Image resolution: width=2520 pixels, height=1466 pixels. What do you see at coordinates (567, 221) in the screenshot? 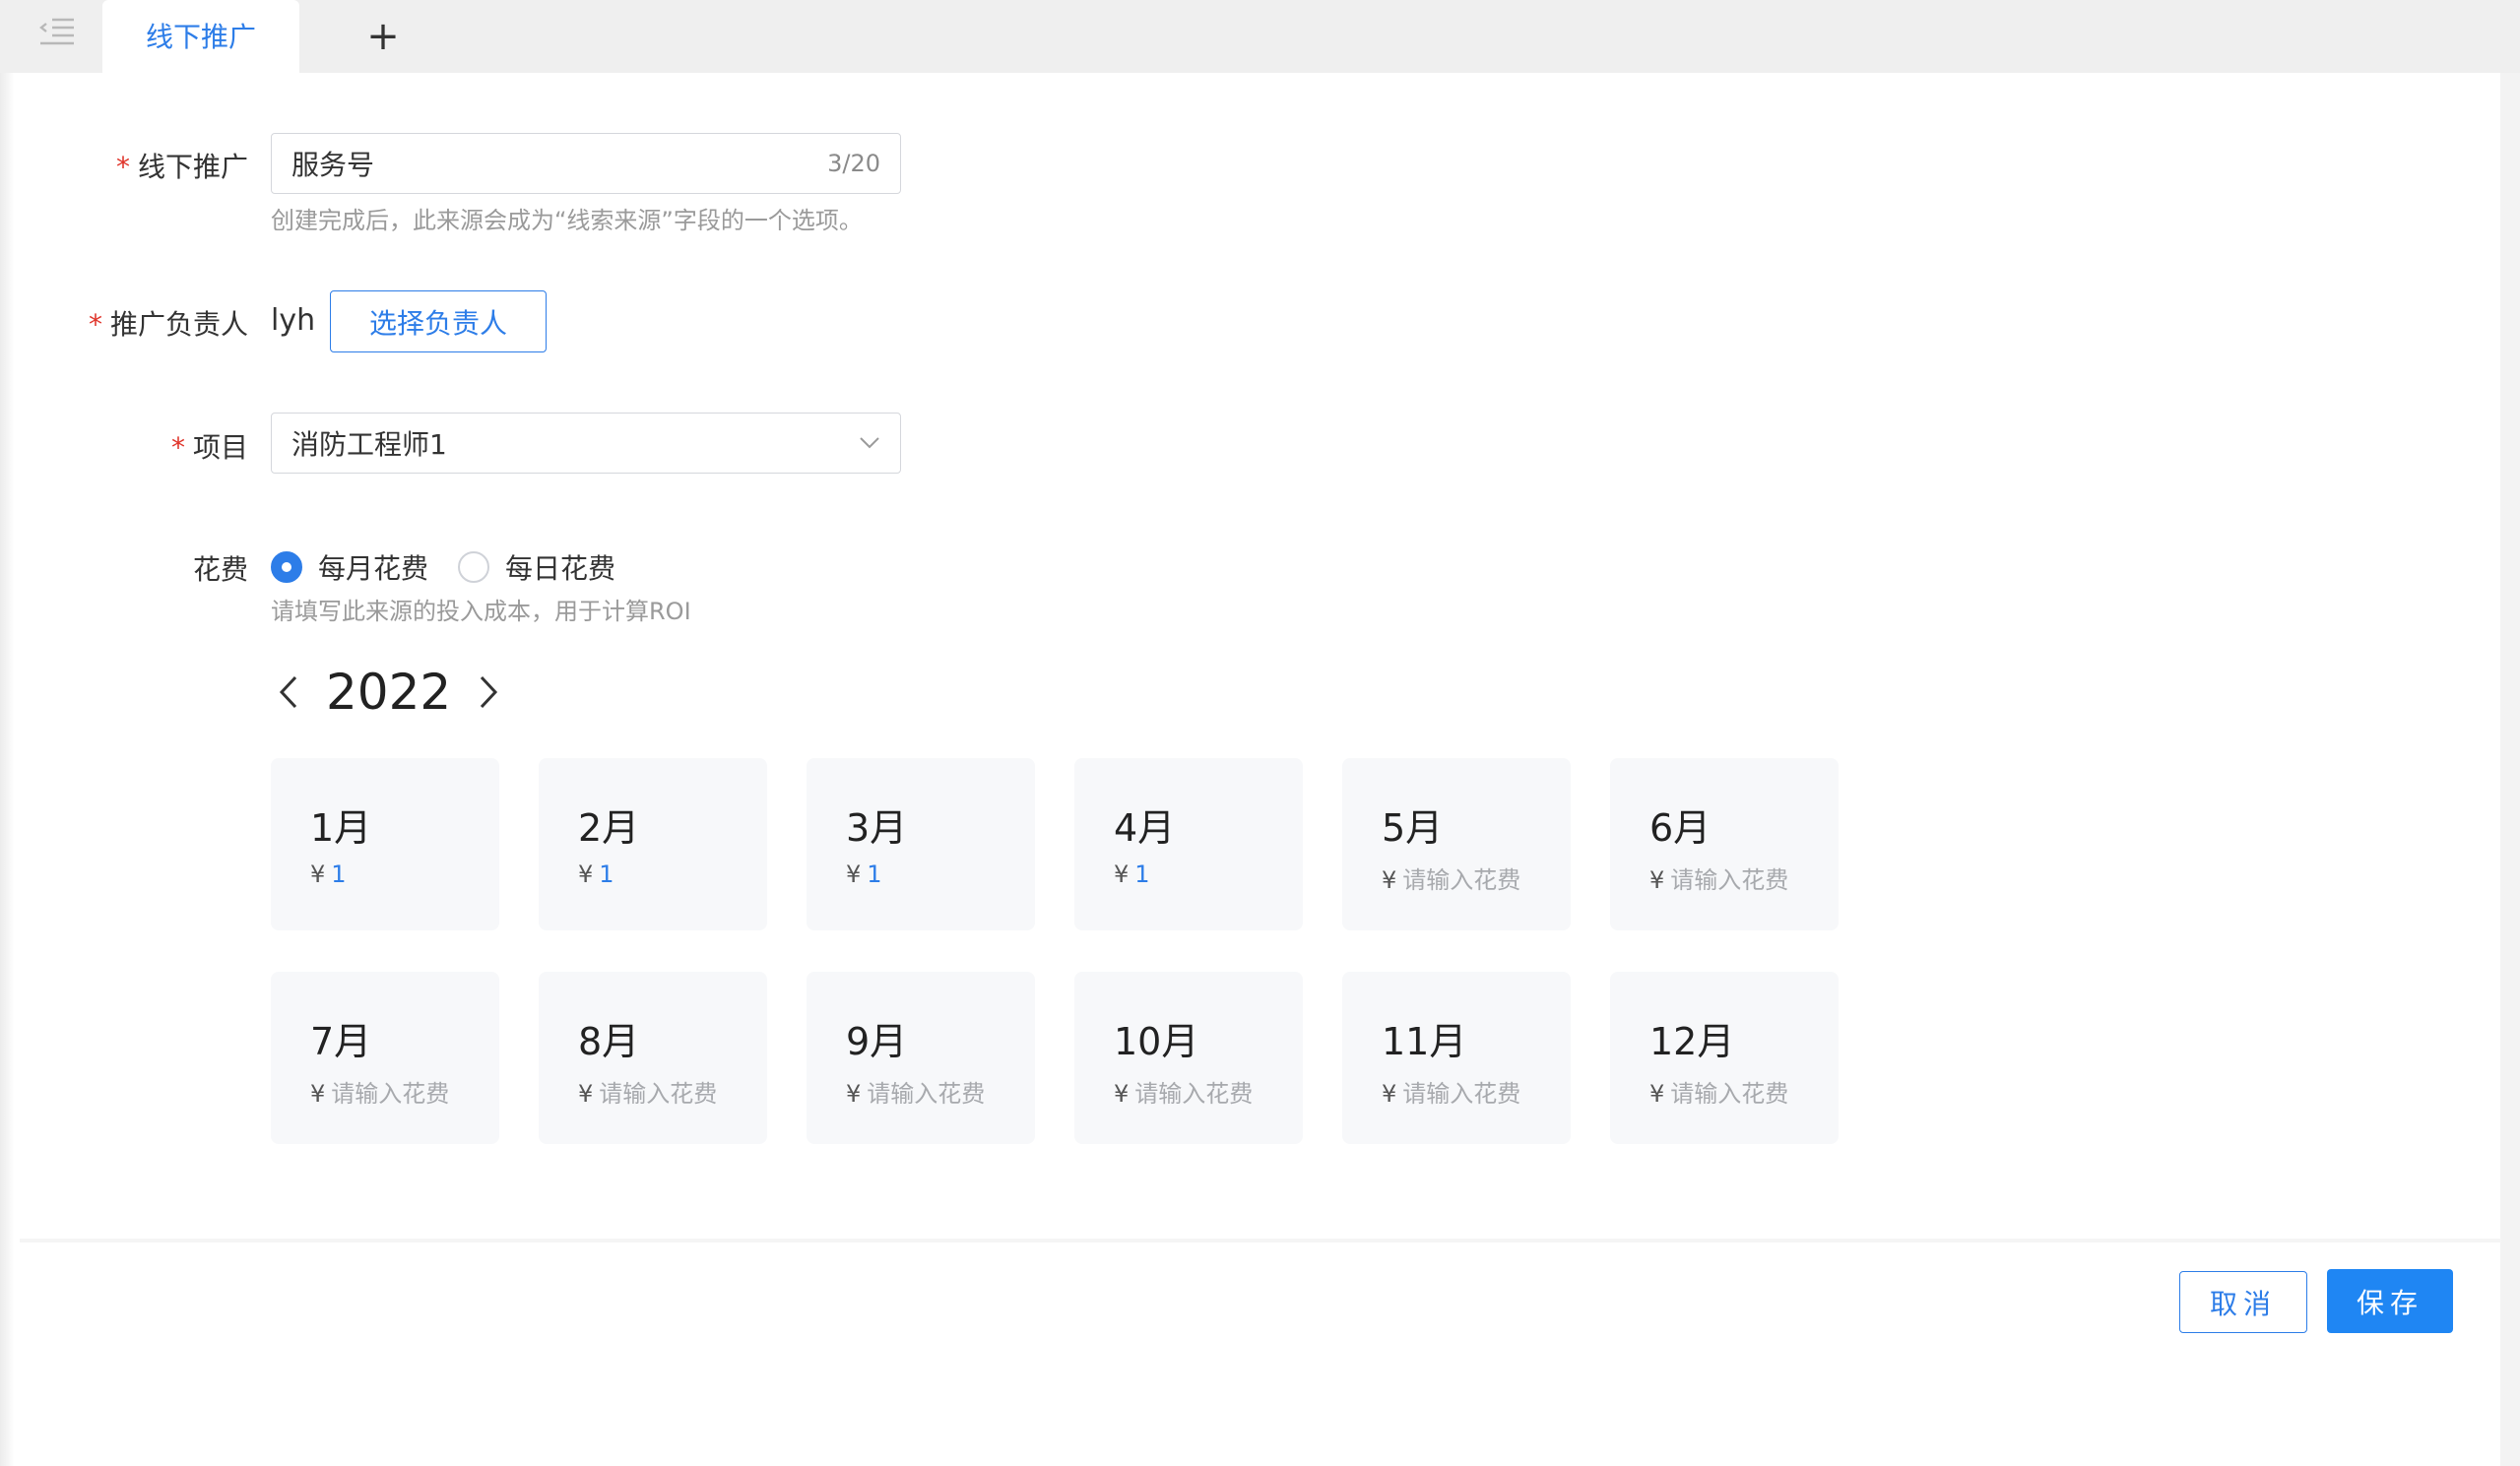
I see `source-hint: 创建完成后，此来源会成为“线索来源”字段的一个选项。` at bounding box center [567, 221].